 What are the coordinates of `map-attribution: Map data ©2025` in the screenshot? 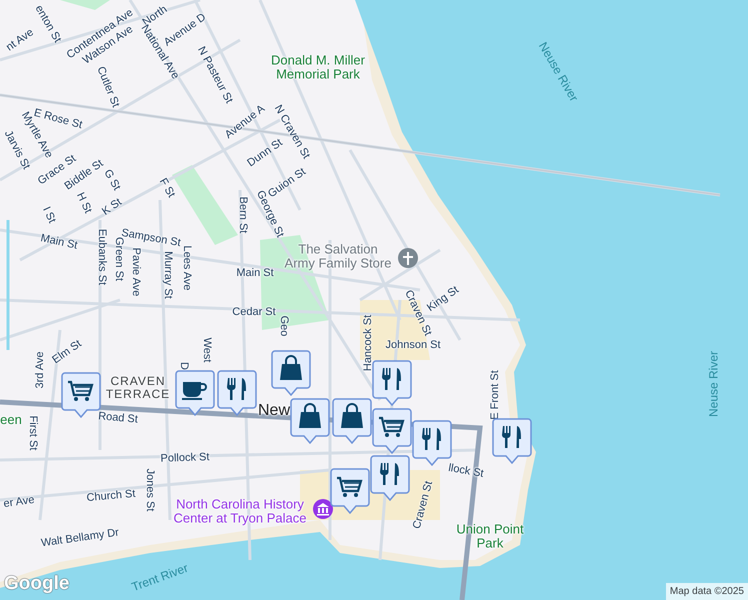 It's located at (707, 591).